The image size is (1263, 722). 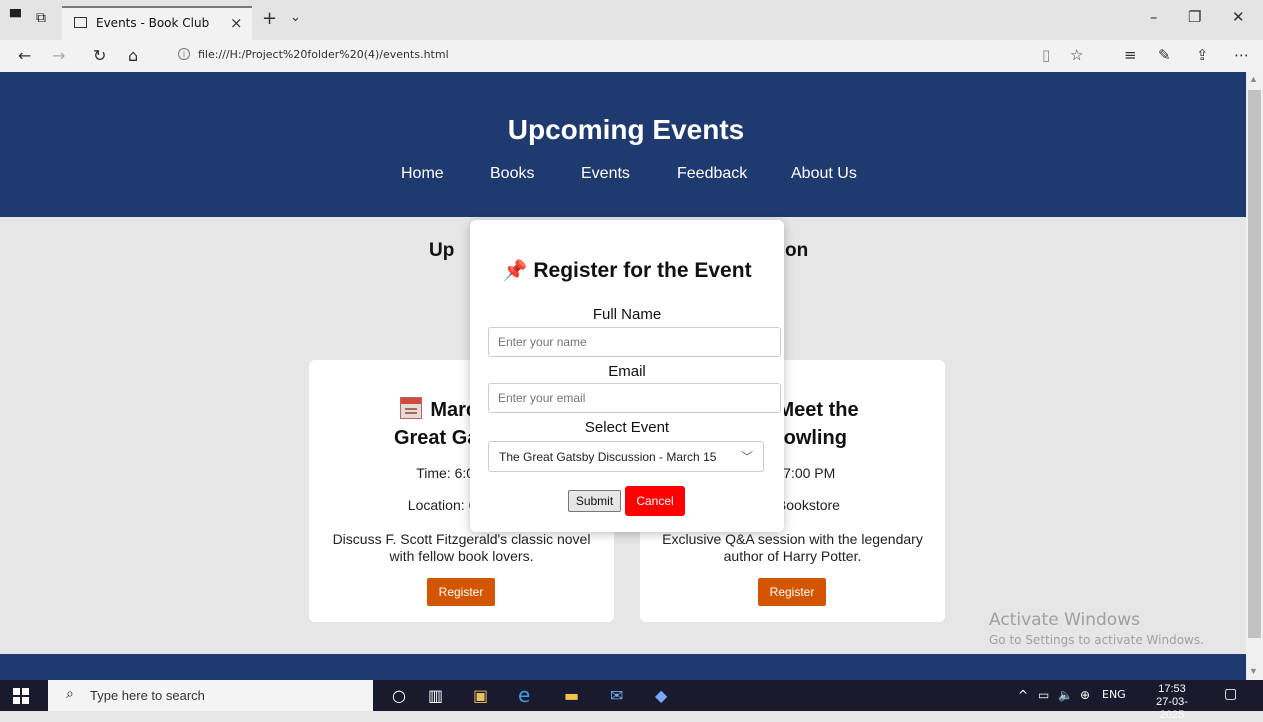 What do you see at coordinates (1230, 694) in the screenshot?
I see `action-center-icon: ▢` at bounding box center [1230, 694].